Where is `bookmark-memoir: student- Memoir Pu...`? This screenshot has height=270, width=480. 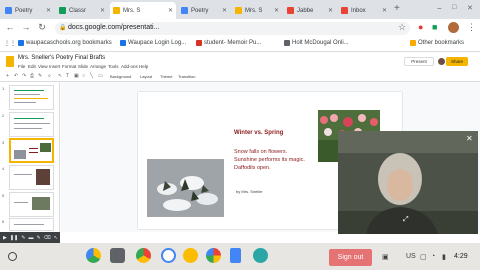
bookmark-memoir: student- Memoir Pu... is located at coordinates (228, 43).